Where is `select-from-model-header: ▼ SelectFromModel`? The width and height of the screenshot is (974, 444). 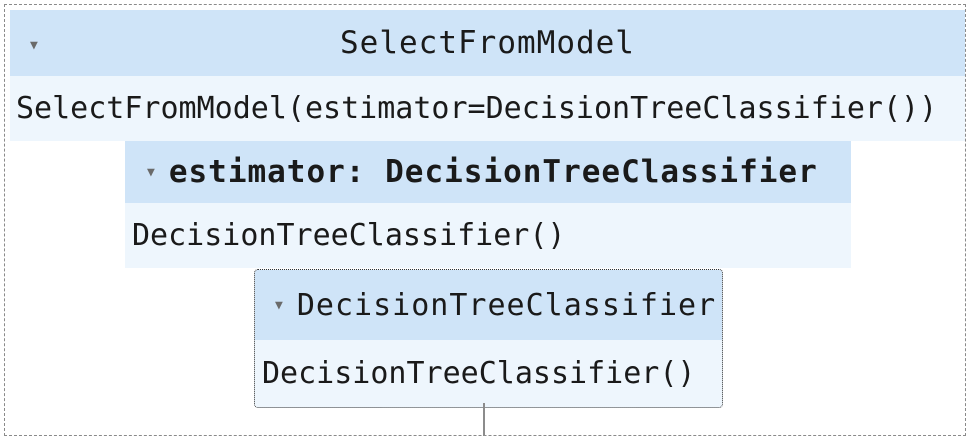 select-from-model-header: ▼ SelectFromModel is located at coordinates (487, 43).